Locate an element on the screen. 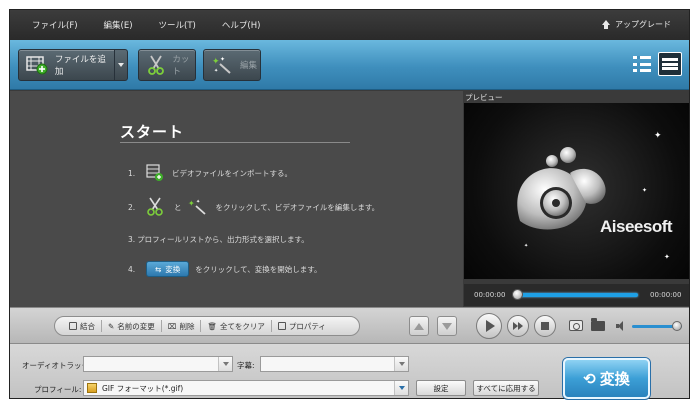  clear-all-label: 全てをクリア is located at coordinates (242, 326).